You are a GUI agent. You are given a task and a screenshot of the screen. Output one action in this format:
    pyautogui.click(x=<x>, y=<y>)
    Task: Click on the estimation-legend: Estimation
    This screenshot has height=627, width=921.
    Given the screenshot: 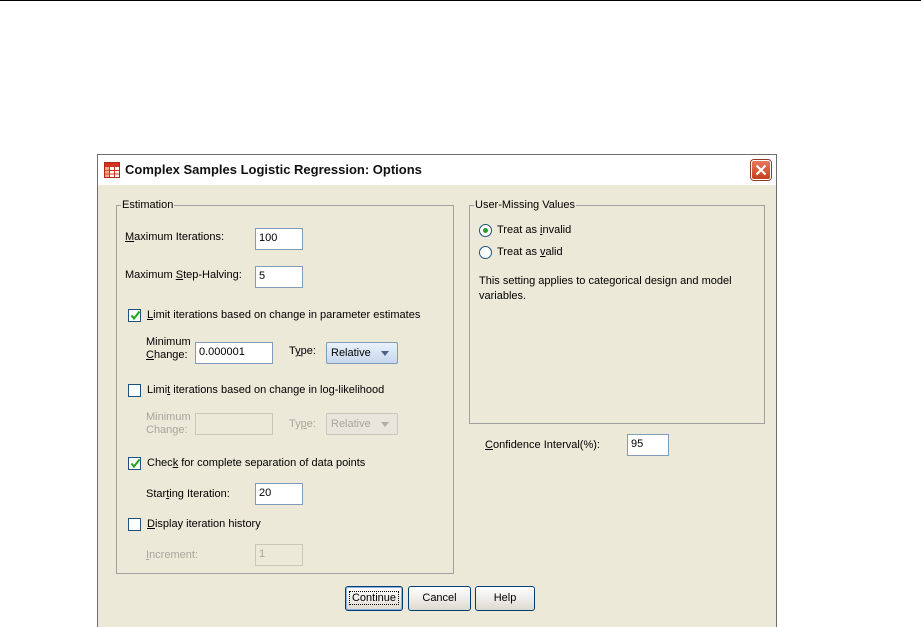 What is the action you would take?
    pyautogui.click(x=148, y=205)
    